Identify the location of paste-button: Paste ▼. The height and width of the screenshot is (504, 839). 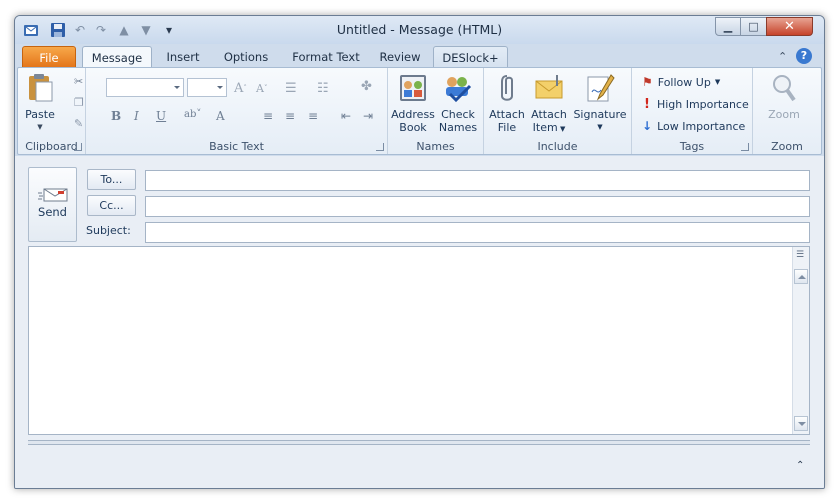
(40, 103).